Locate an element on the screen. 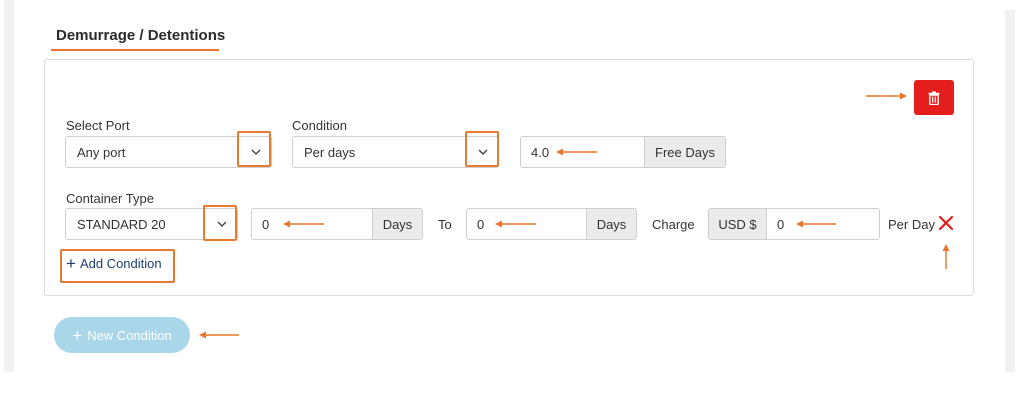 Image resolution: width=1024 pixels, height=393 pixels. currency-prefix: USD $ is located at coordinates (738, 224).